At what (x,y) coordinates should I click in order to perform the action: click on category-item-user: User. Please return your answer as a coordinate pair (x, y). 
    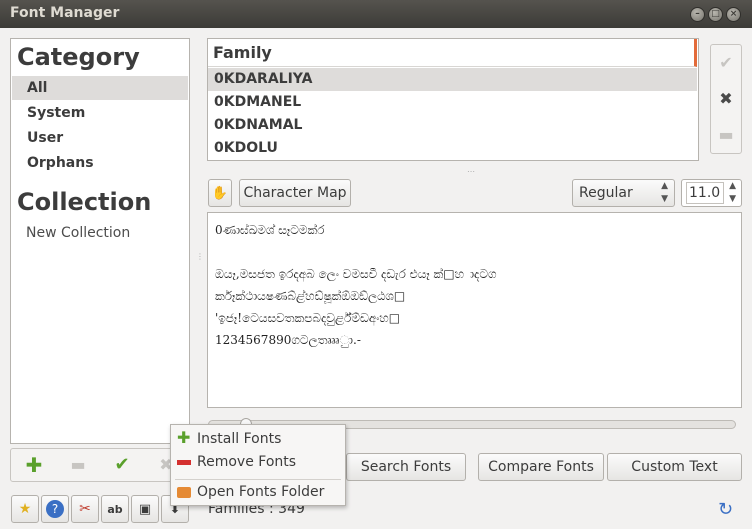
    Looking at the image, I should click on (100, 138).